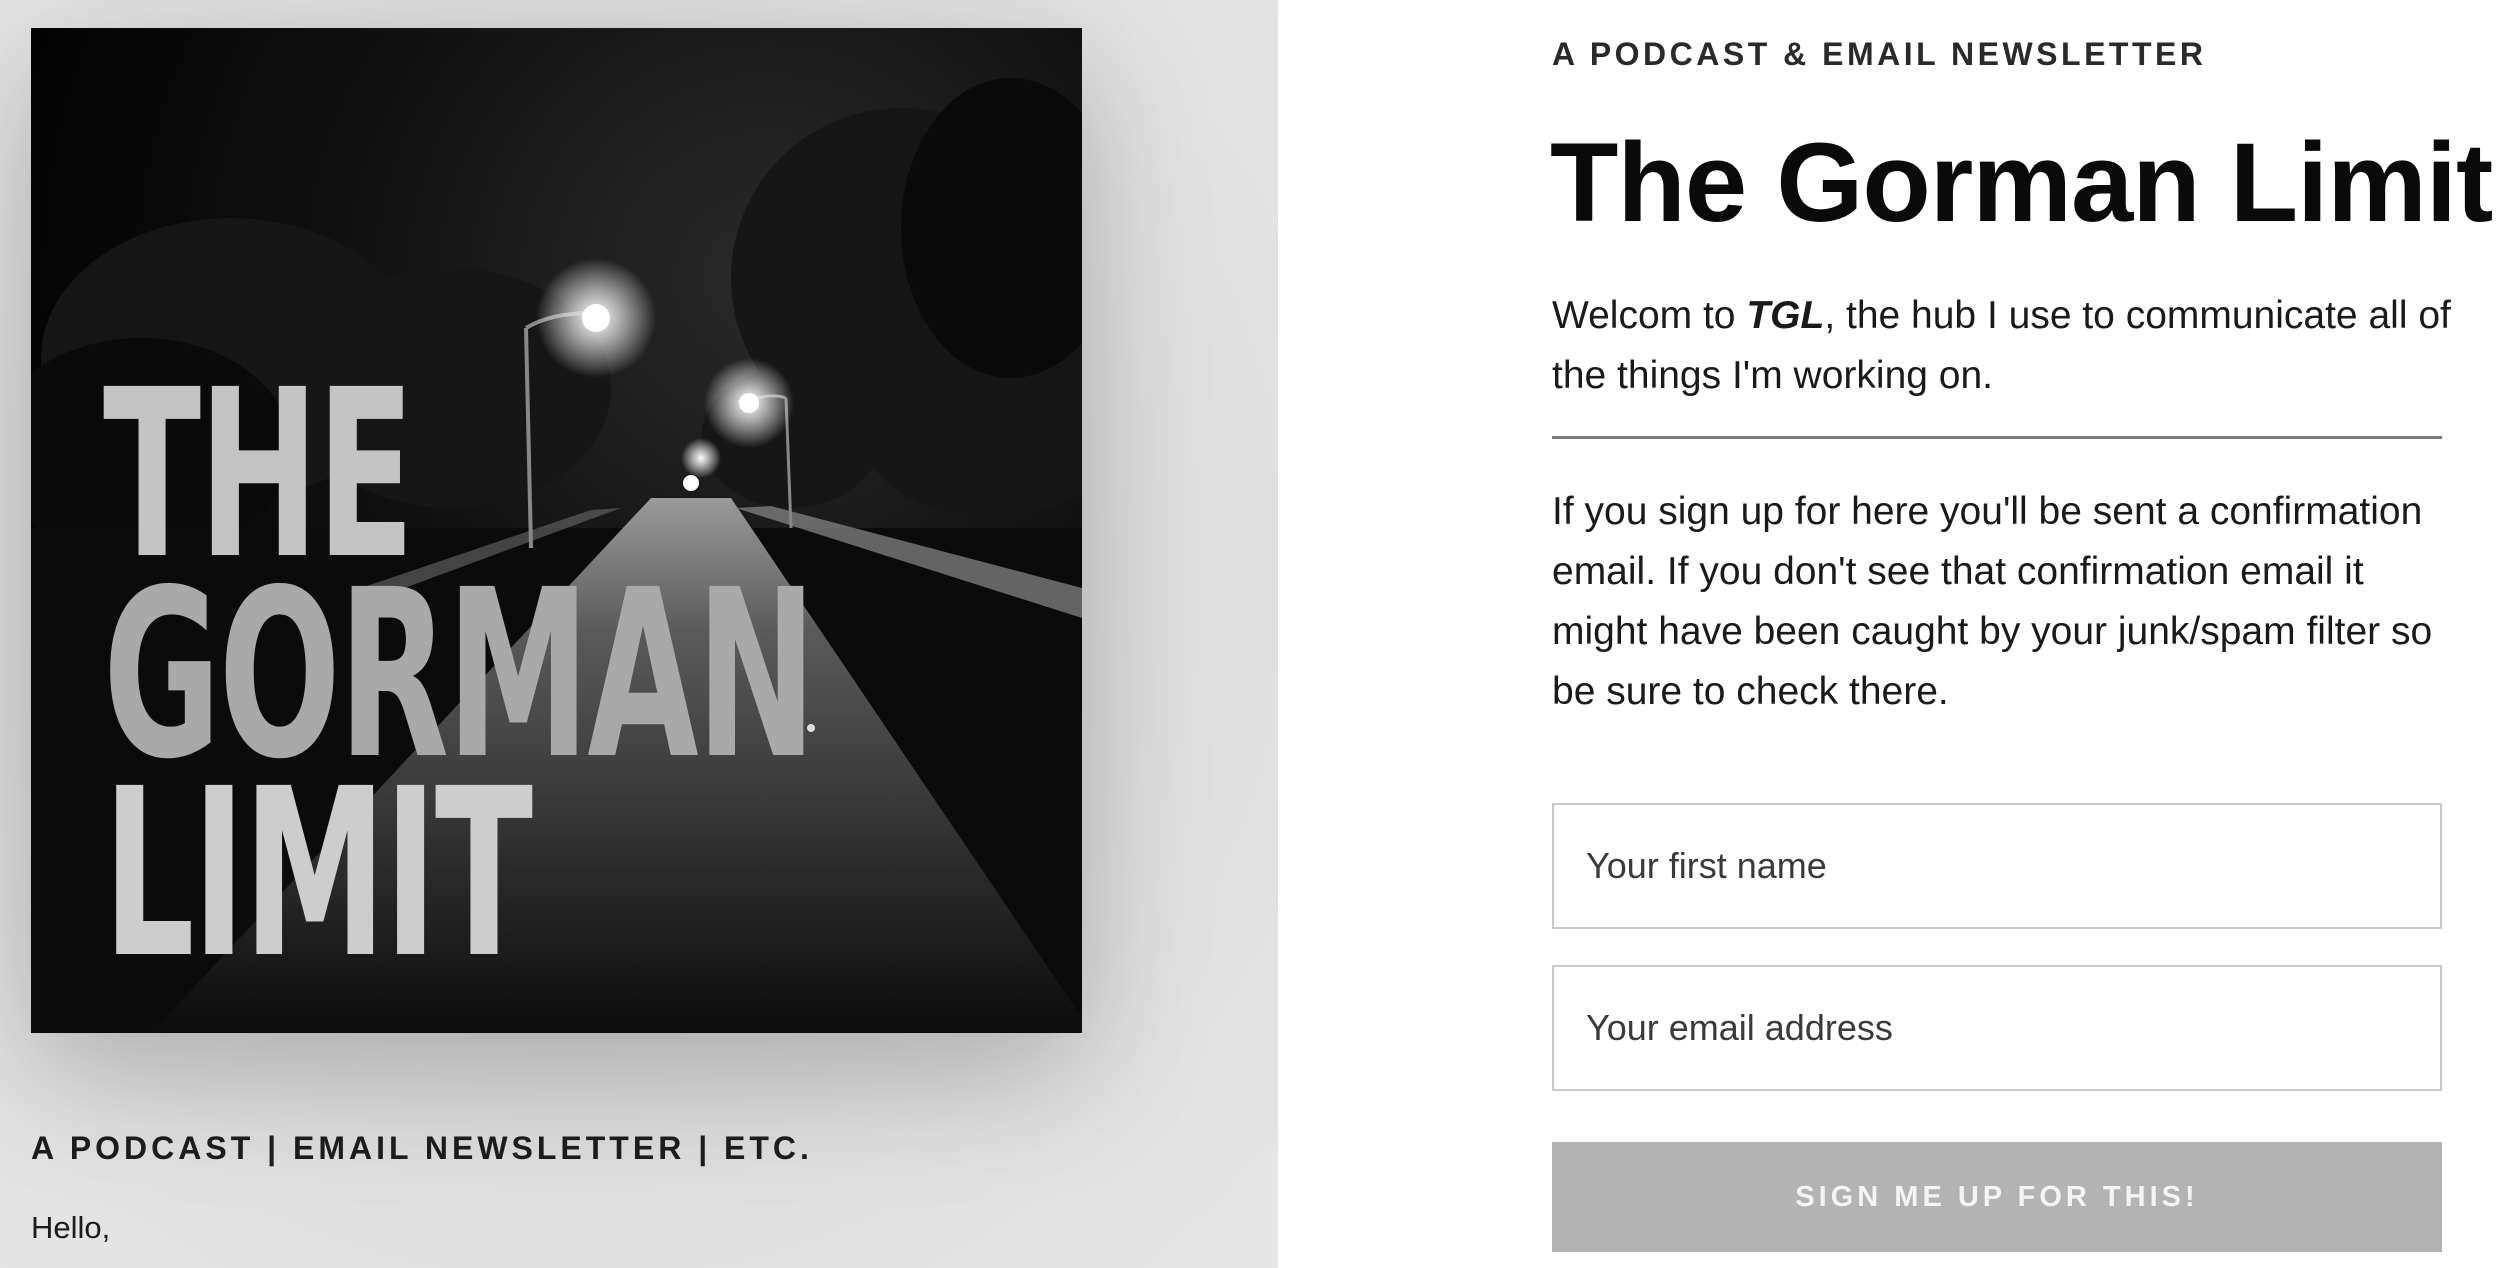 Image resolution: width=2504 pixels, height=1268 pixels. Describe the element at coordinates (1997, 1028) in the screenshot. I see `email-field` at that location.